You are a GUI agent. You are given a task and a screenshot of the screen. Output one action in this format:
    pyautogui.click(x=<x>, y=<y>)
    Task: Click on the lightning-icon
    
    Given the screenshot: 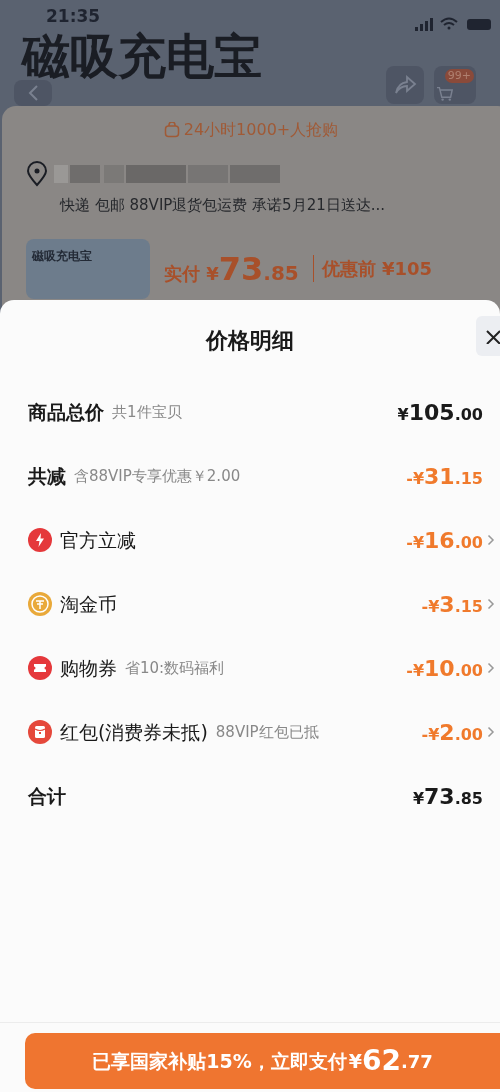 What is the action you would take?
    pyautogui.click(x=40, y=540)
    